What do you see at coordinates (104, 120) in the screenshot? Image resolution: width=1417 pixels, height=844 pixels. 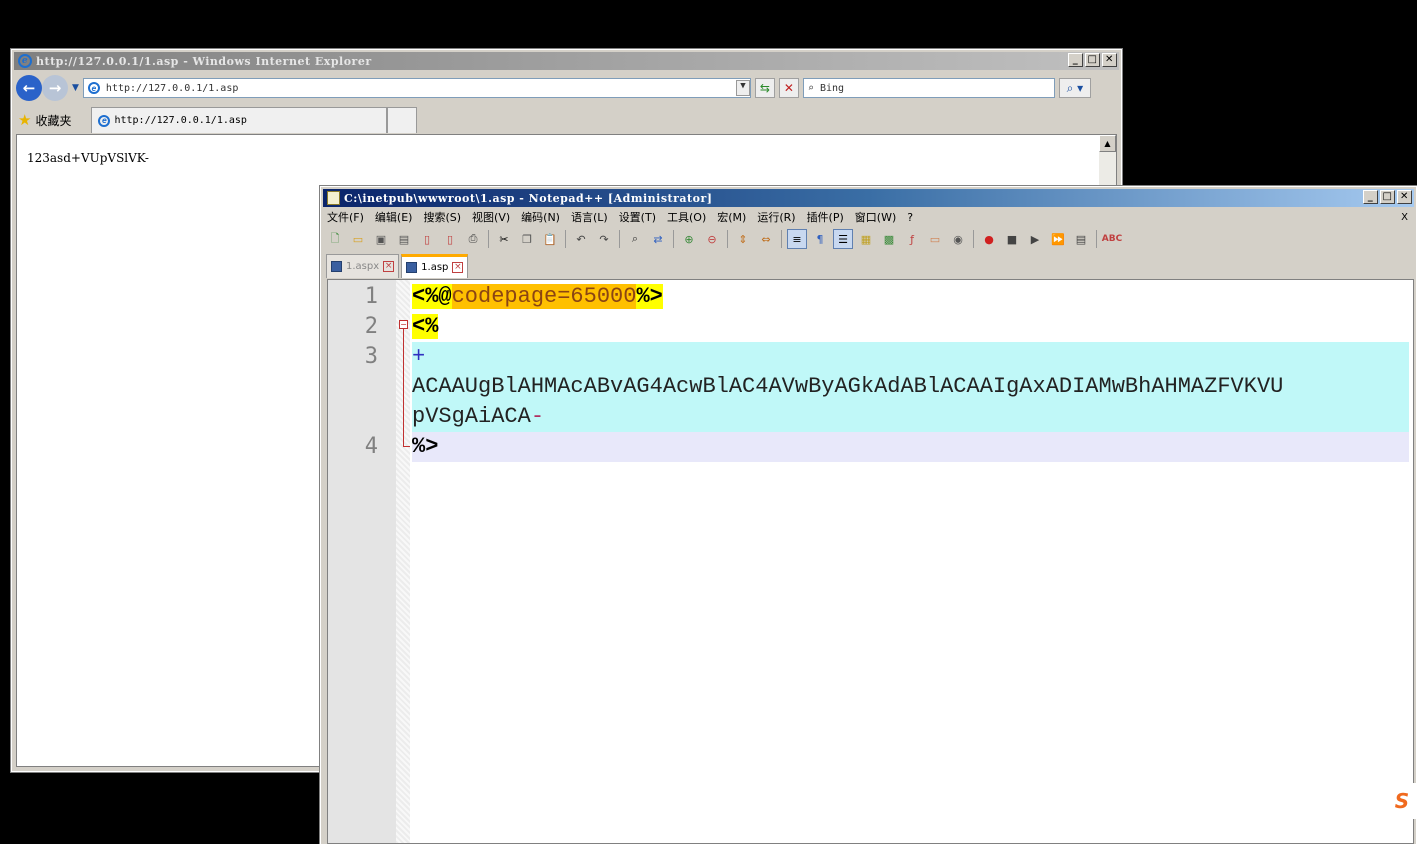 I see `tab-ie-icon: e` at bounding box center [104, 120].